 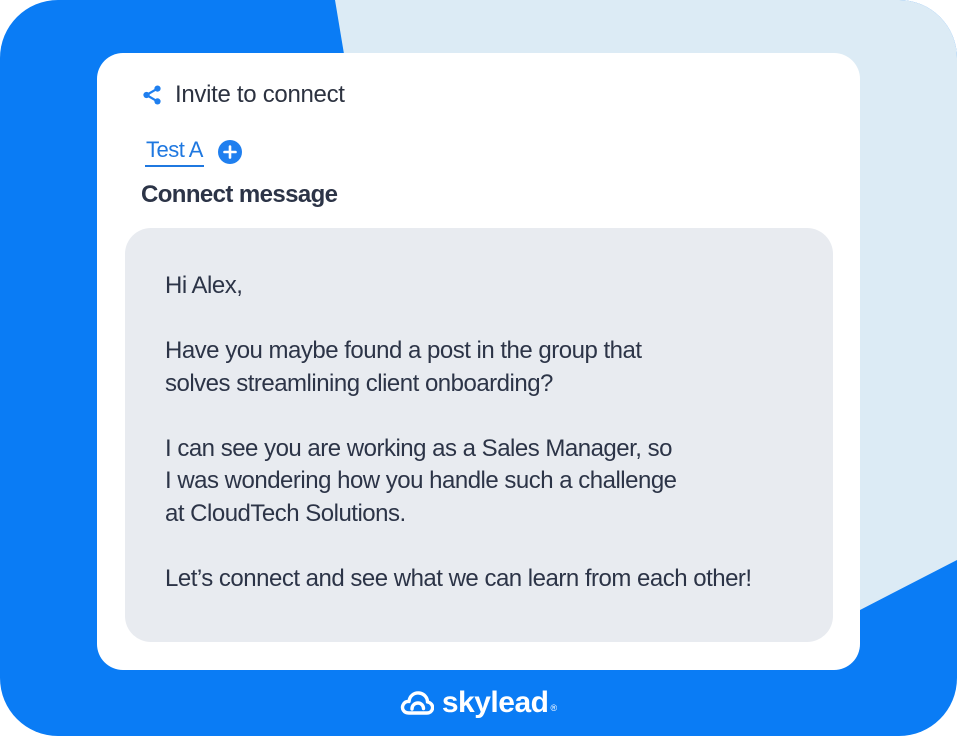 What do you see at coordinates (285, 513) in the screenshot?
I see `message-line: at CloudTech Solutions.` at bounding box center [285, 513].